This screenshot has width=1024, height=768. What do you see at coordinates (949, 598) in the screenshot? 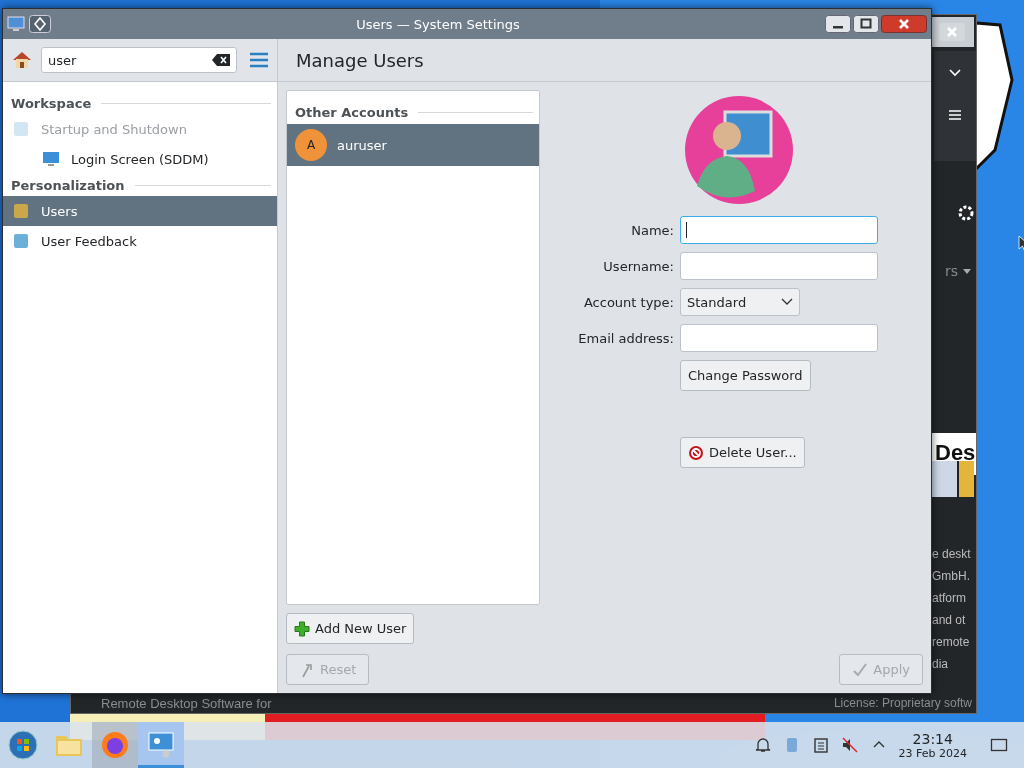
I see `body-text: atform` at bounding box center [949, 598].